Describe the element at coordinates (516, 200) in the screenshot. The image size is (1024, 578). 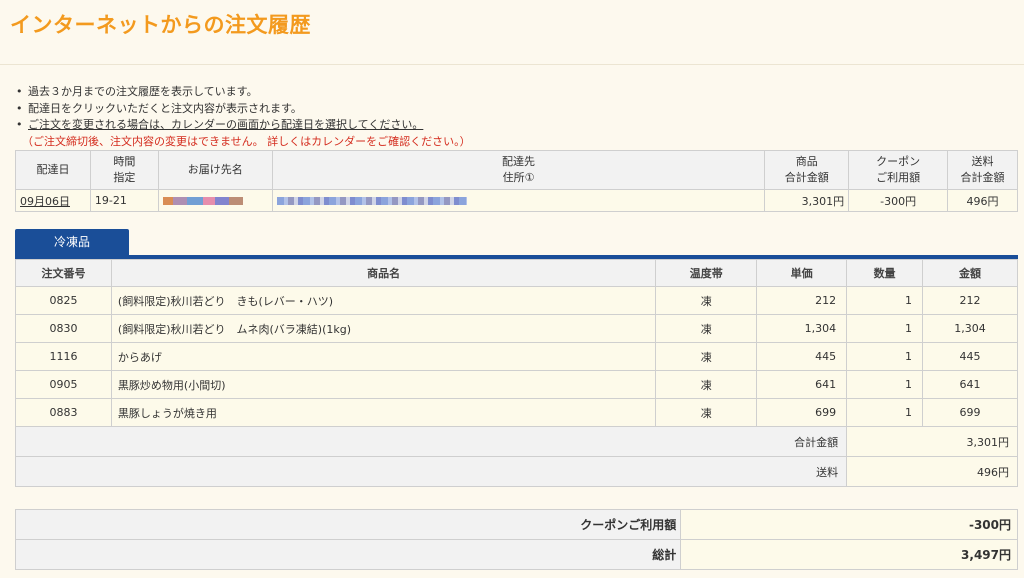
I see `summary-row: 09月06日 19-21 3,301円 -300円 496円` at that location.